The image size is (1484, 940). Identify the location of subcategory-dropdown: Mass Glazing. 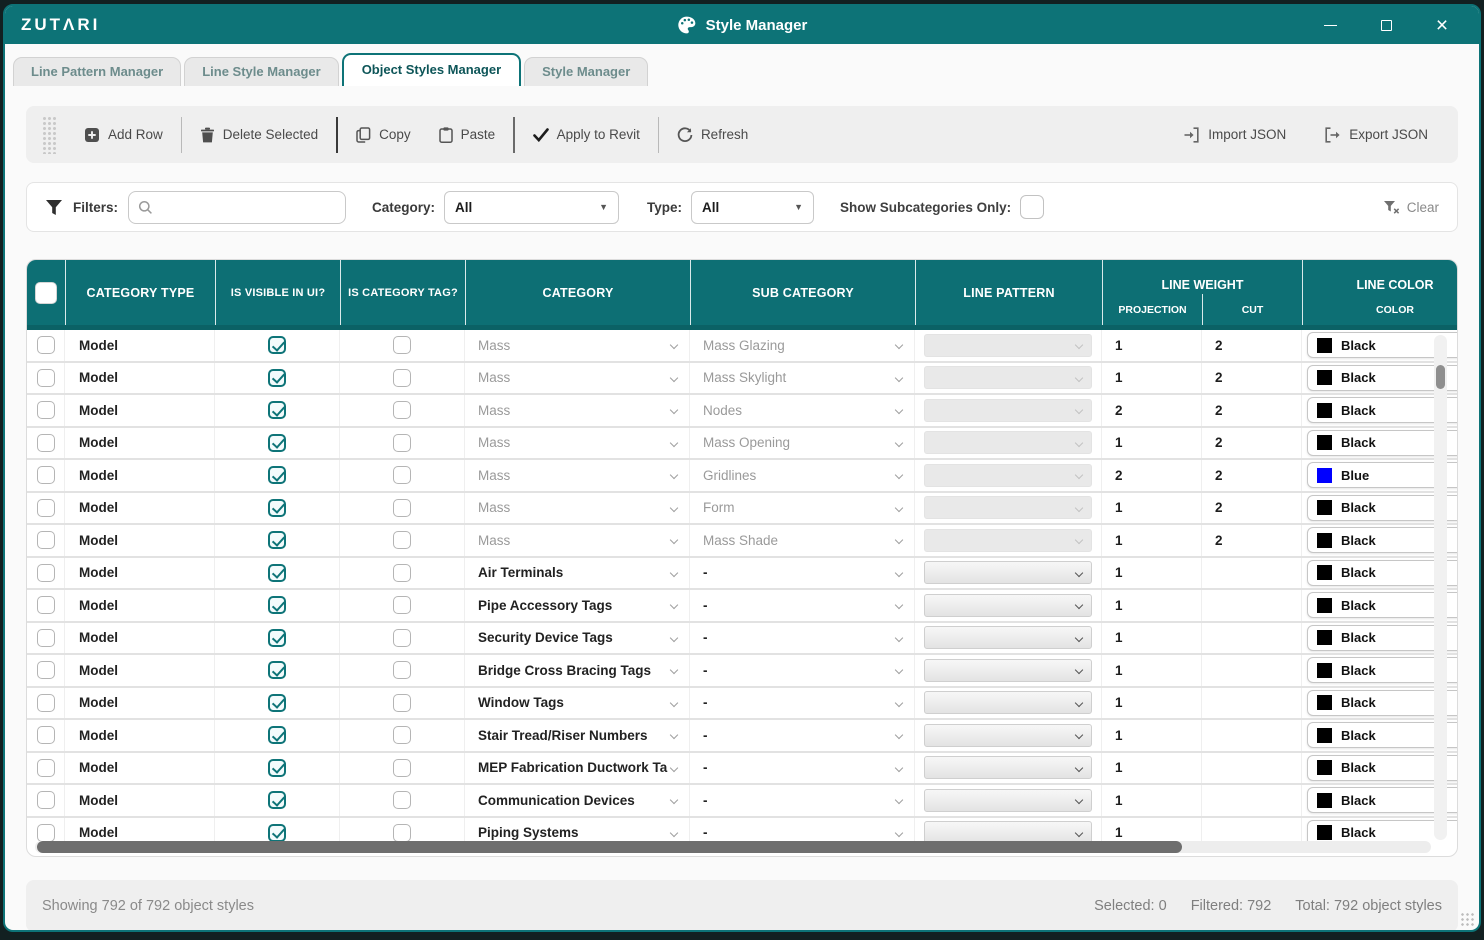
(802, 345).